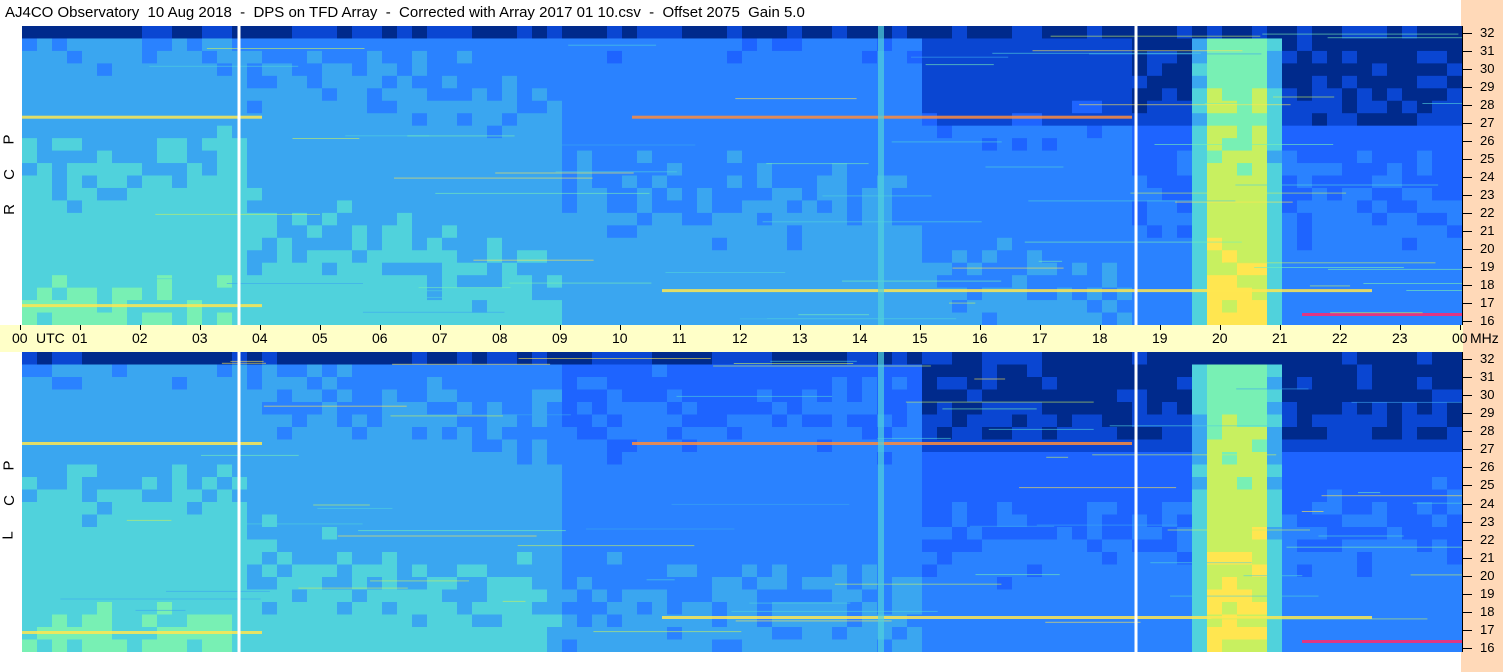 Image resolution: width=1503 pixels, height=672 pixels. What do you see at coordinates (440, 338) in the screenshot?
I see `time-tick-label: 07` at bounding box center [440, 338].